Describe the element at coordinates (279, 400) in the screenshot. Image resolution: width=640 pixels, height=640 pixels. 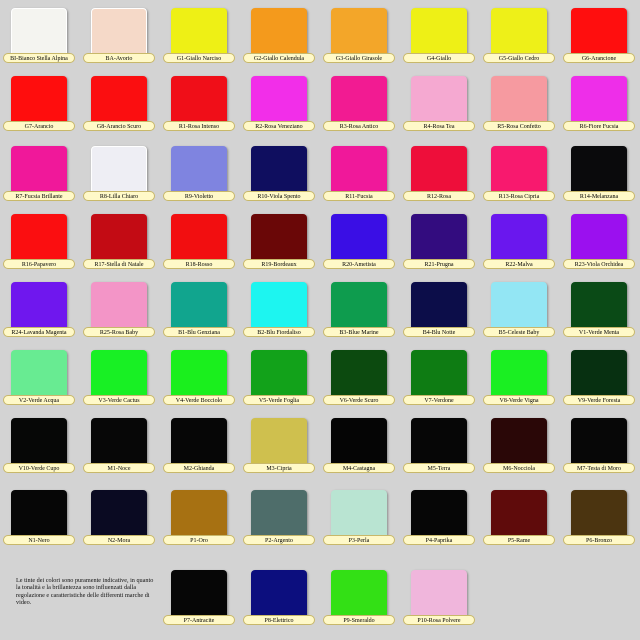
I see `swatch-label: V5-Verde Foglia` at that location.